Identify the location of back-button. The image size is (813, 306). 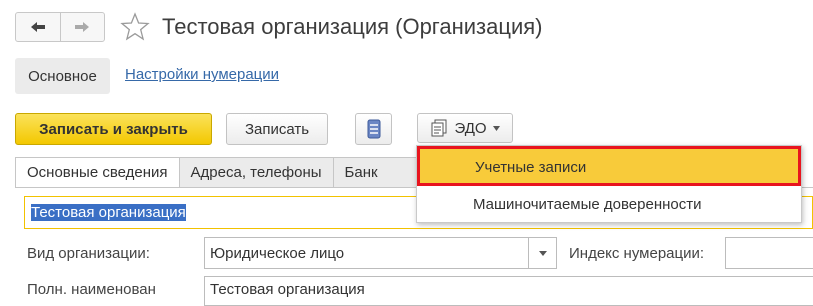
(38, 27).